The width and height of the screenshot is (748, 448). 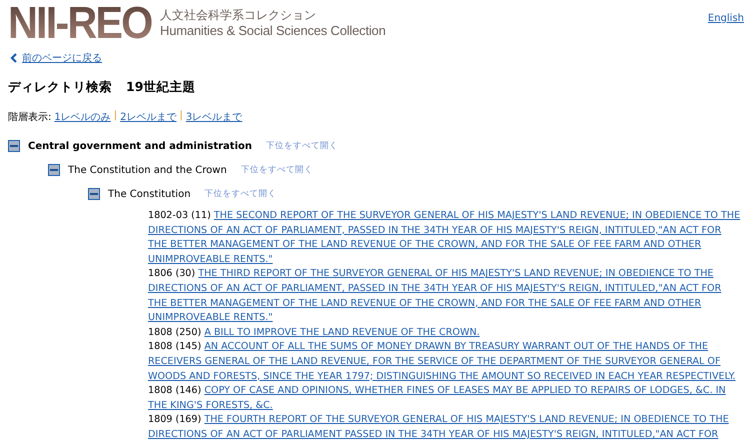 I want to click on document-entry: 1802-03 (11) THE SECOND REPORT OF THE SURVEYOR GENERAL OF HIS MAJESTY'S LAND REVENUE; IN OBEDIENCE TO THE DIRECTIONS OF AN ACT OF PARLIAMENT, PASSED IN THE 34TH YEAR OF HIS MAJESTY'S REIGN, INTITULED,"AN ACT FOR THE BETTER MANAGEMENT OF THE LAND REVENUE OF THE CROWN, AND FOR THE SALE OF FEE FARM AND OTHER UNIMPROVEABLE RENTS.", so click(x=445, y=238).